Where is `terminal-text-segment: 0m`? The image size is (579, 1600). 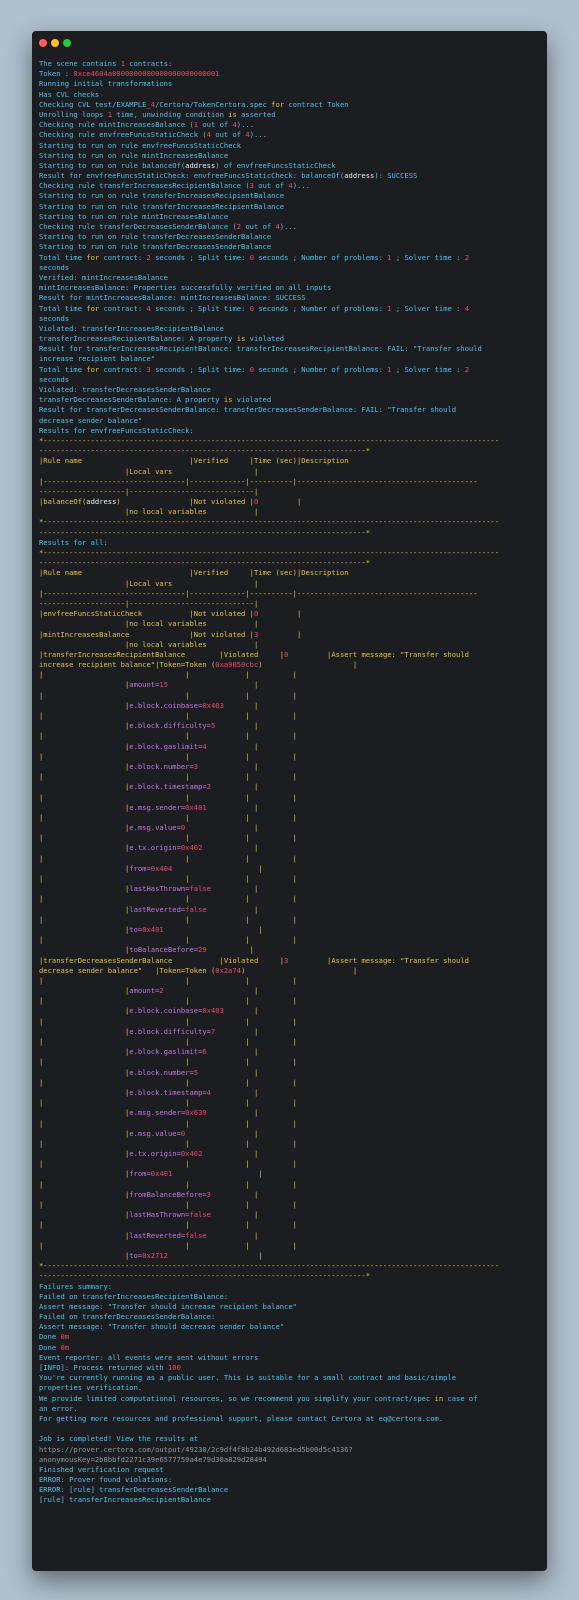
terminal-text-segment: 0m is located at coordinates (65, 1337).